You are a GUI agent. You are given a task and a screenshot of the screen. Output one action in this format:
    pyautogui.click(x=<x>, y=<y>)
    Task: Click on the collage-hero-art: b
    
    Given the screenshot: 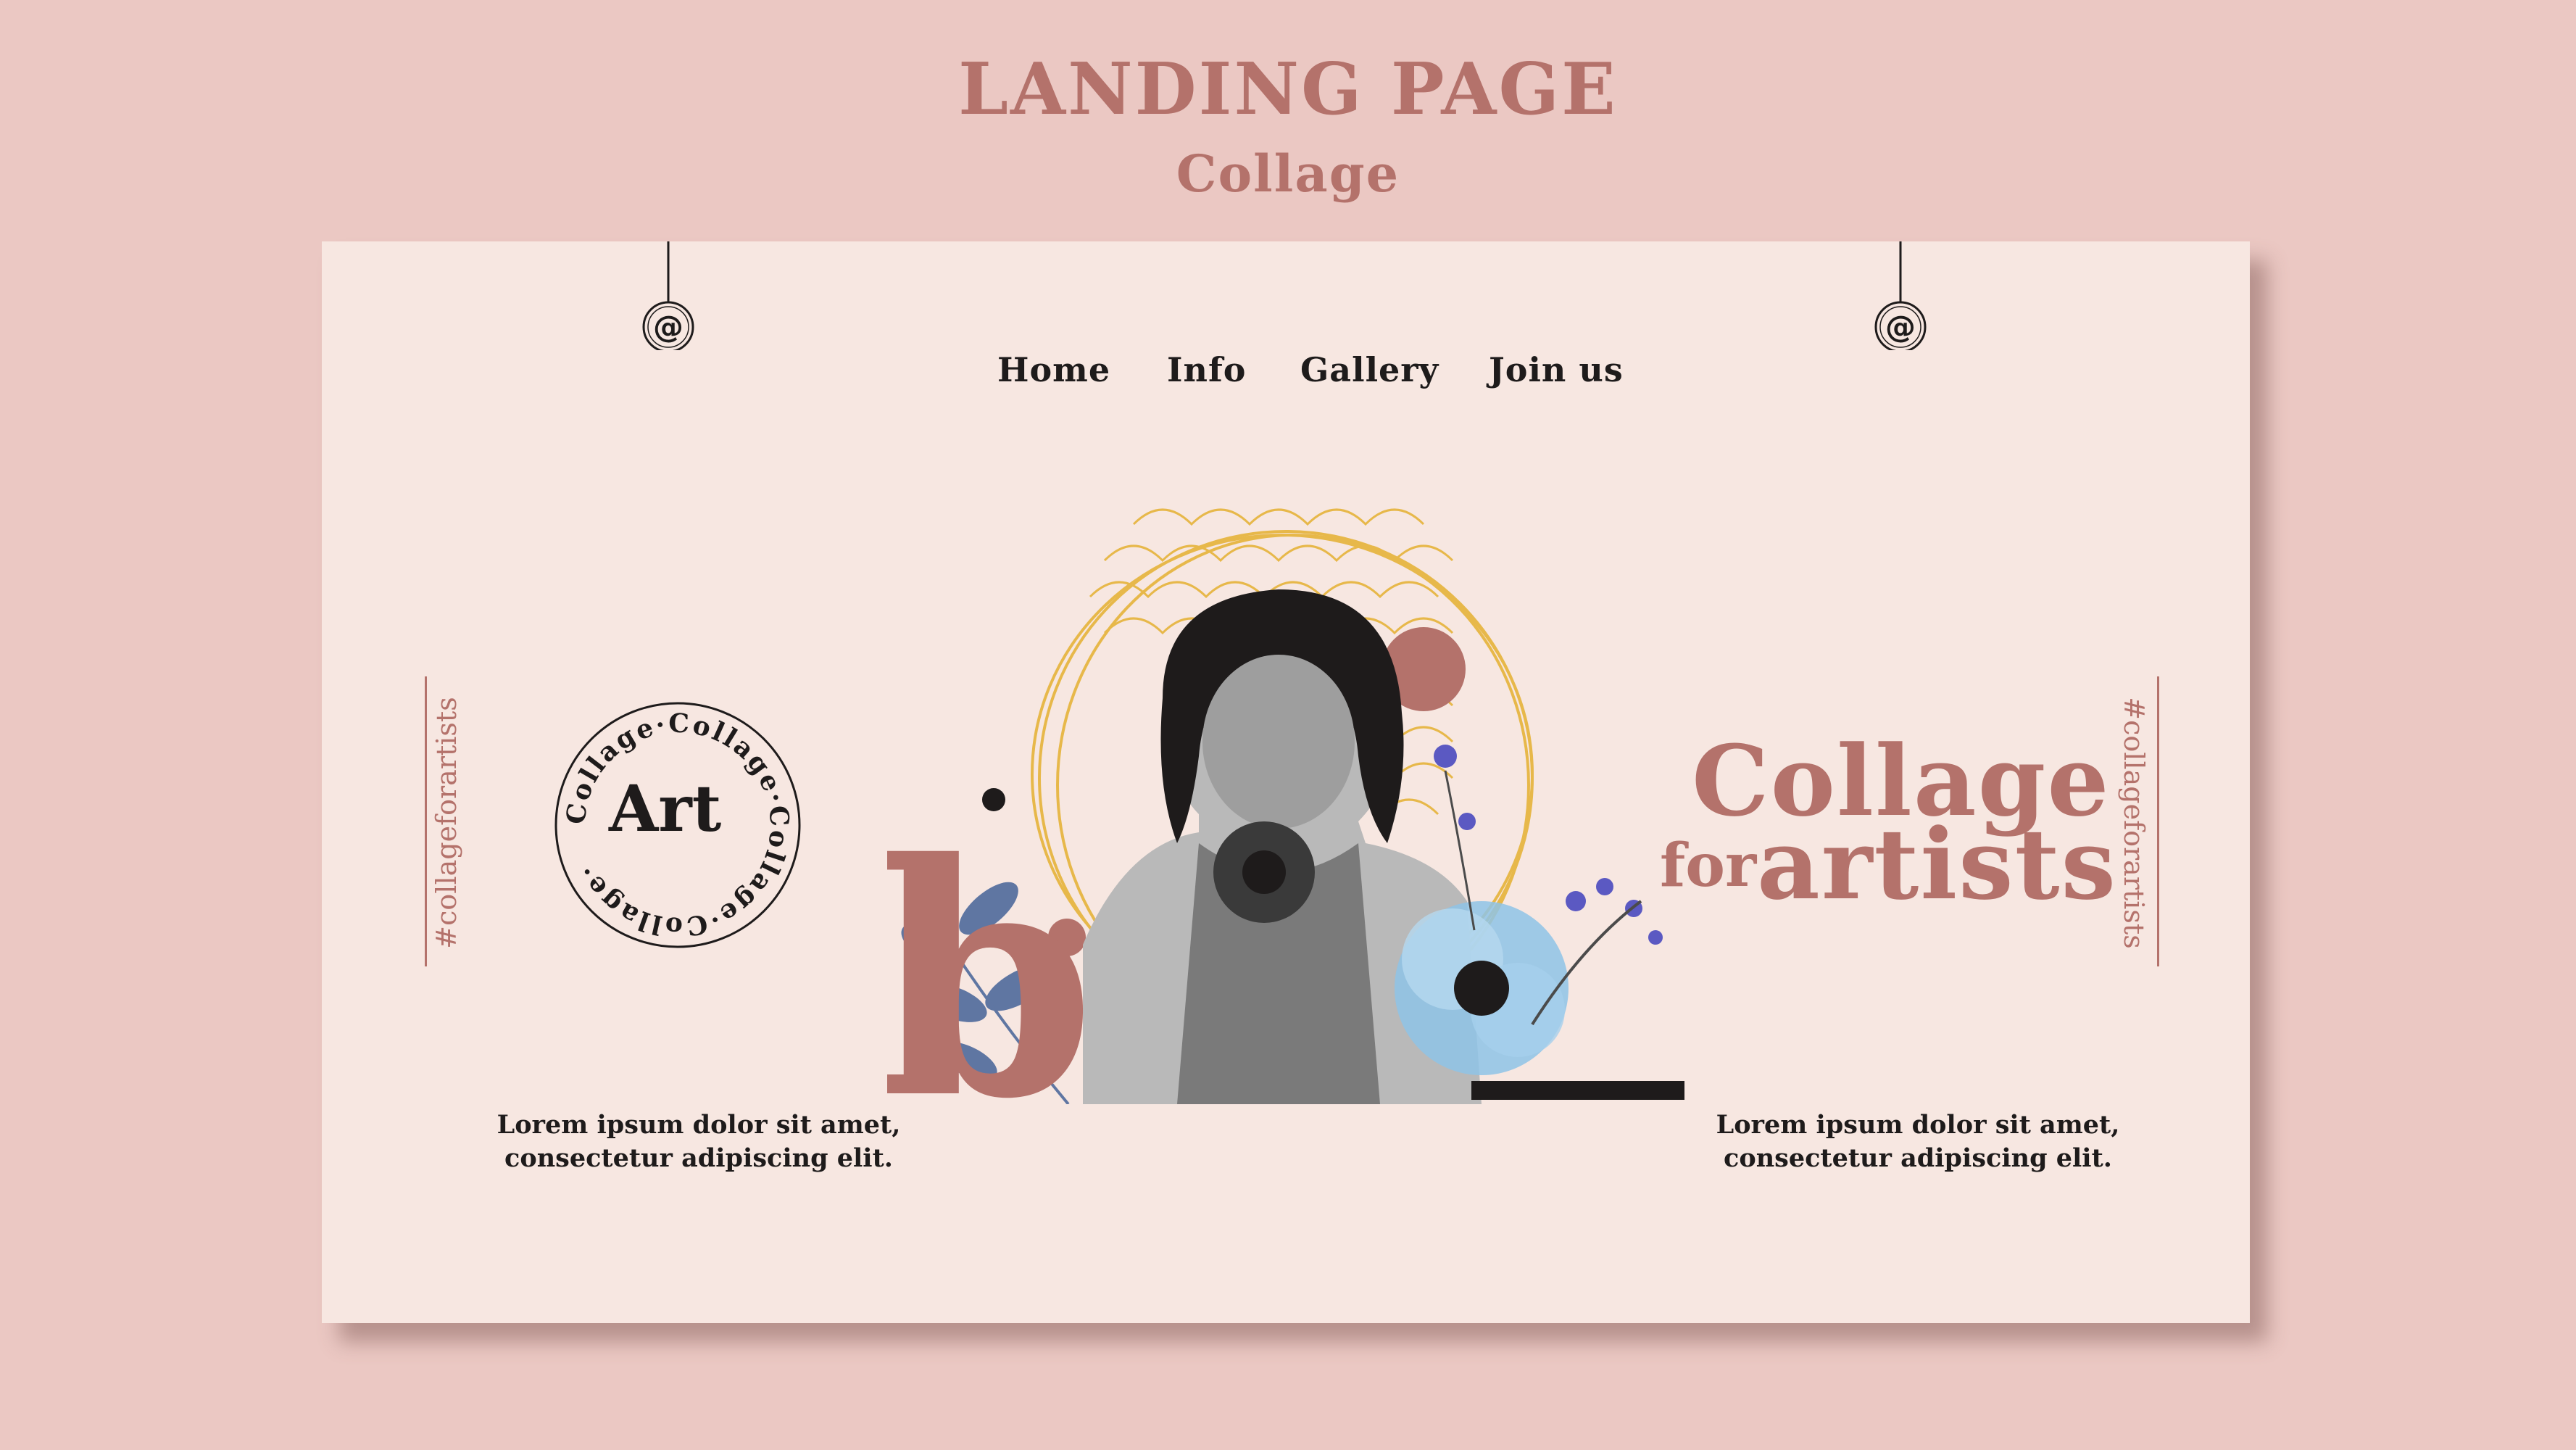 What is the action you would take?
    pyautogui.click(x=1285, y=806)
    